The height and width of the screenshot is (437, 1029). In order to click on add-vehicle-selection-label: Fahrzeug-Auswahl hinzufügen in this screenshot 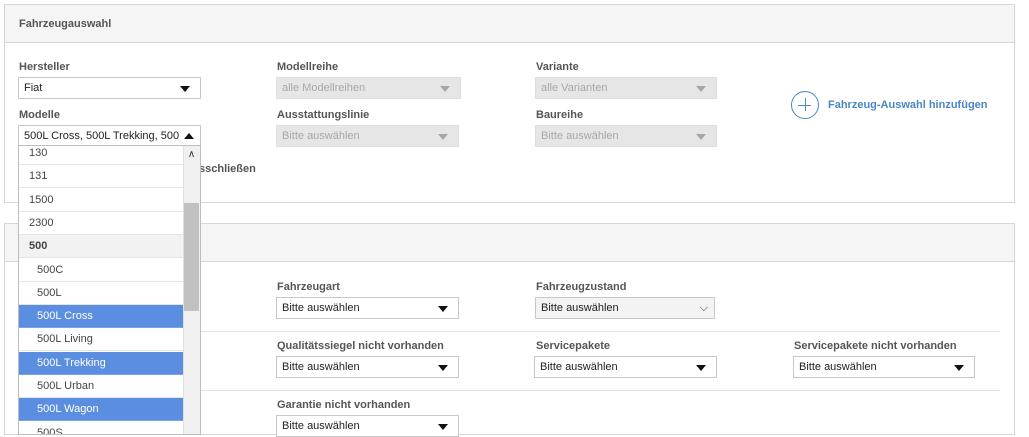, I will do `click(908, 105)`.